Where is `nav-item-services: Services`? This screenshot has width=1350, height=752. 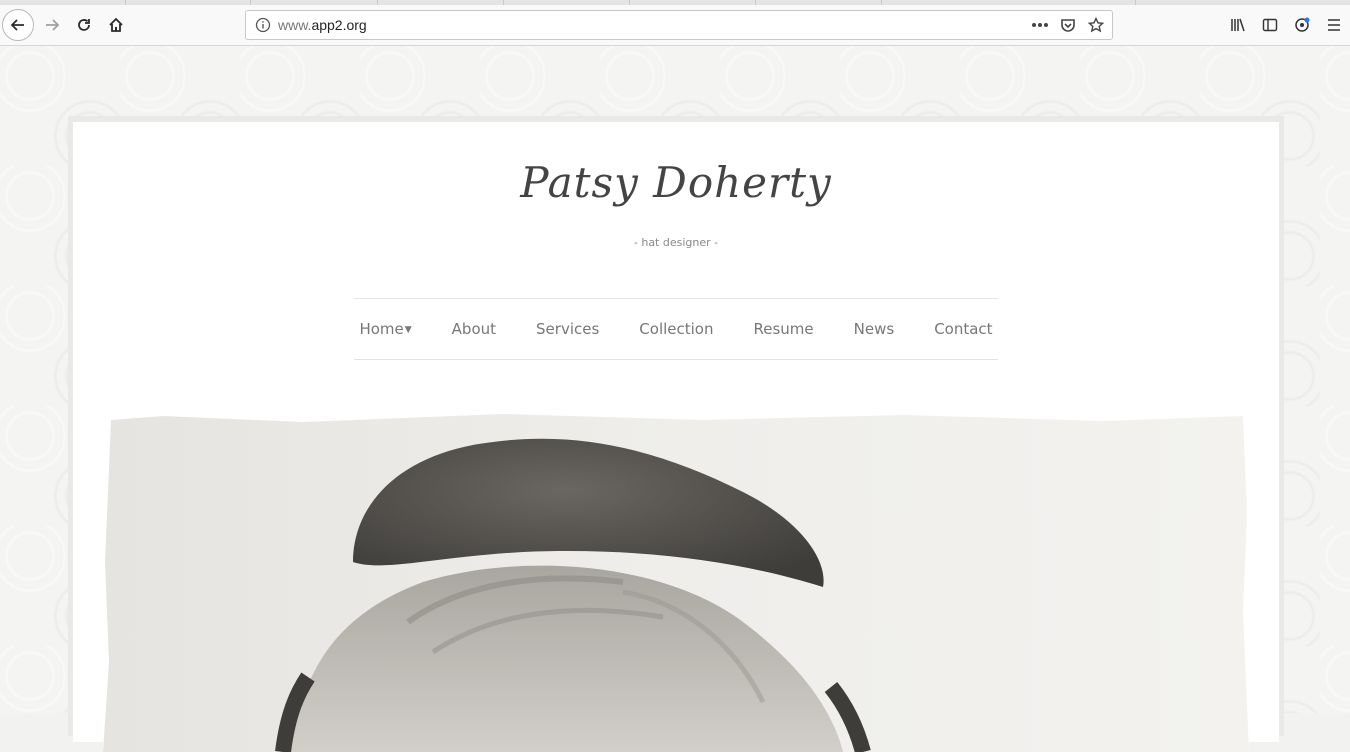 nav-item-services: Services is located at coordinates (567, 329).